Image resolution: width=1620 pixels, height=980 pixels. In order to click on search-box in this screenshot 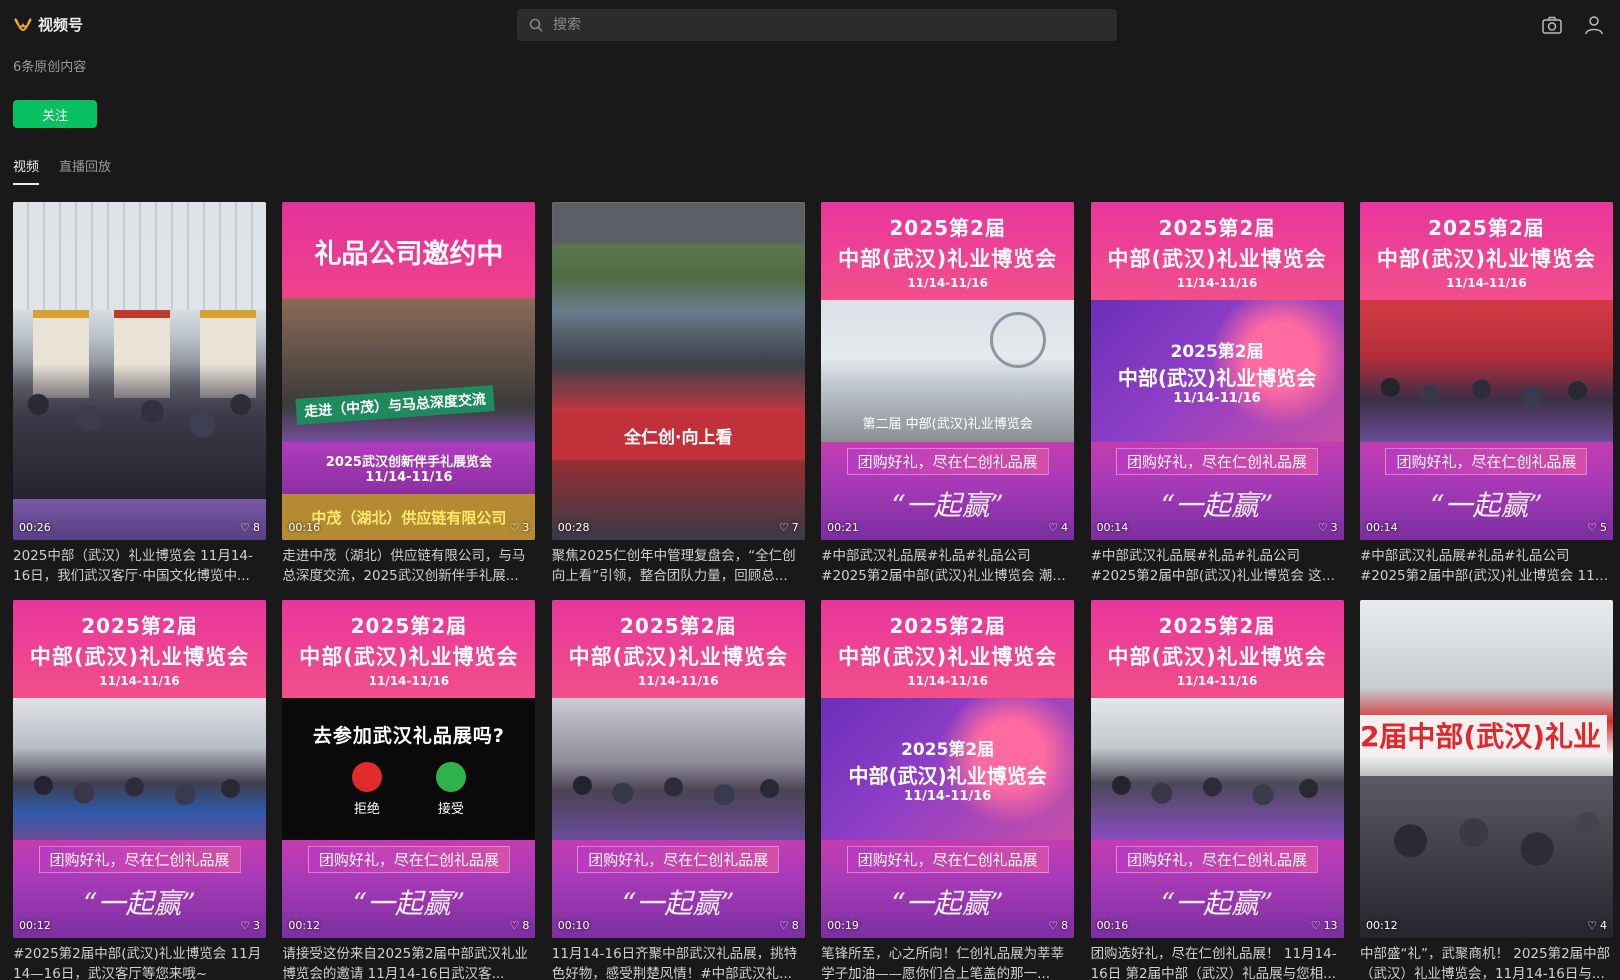, I will do `click(817, 25)`.